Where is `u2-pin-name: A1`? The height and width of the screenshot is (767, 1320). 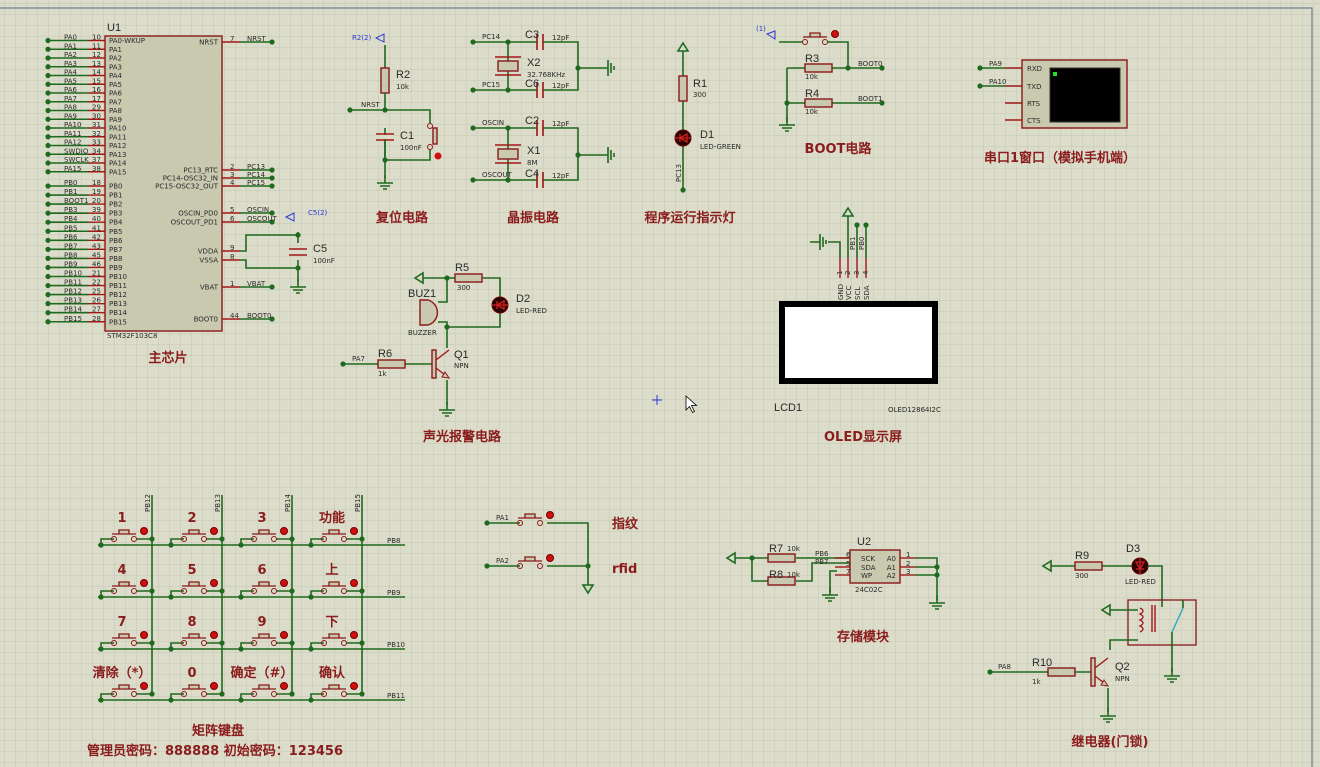
u2-pin-name: A1 is located at coordinates (891, 568).